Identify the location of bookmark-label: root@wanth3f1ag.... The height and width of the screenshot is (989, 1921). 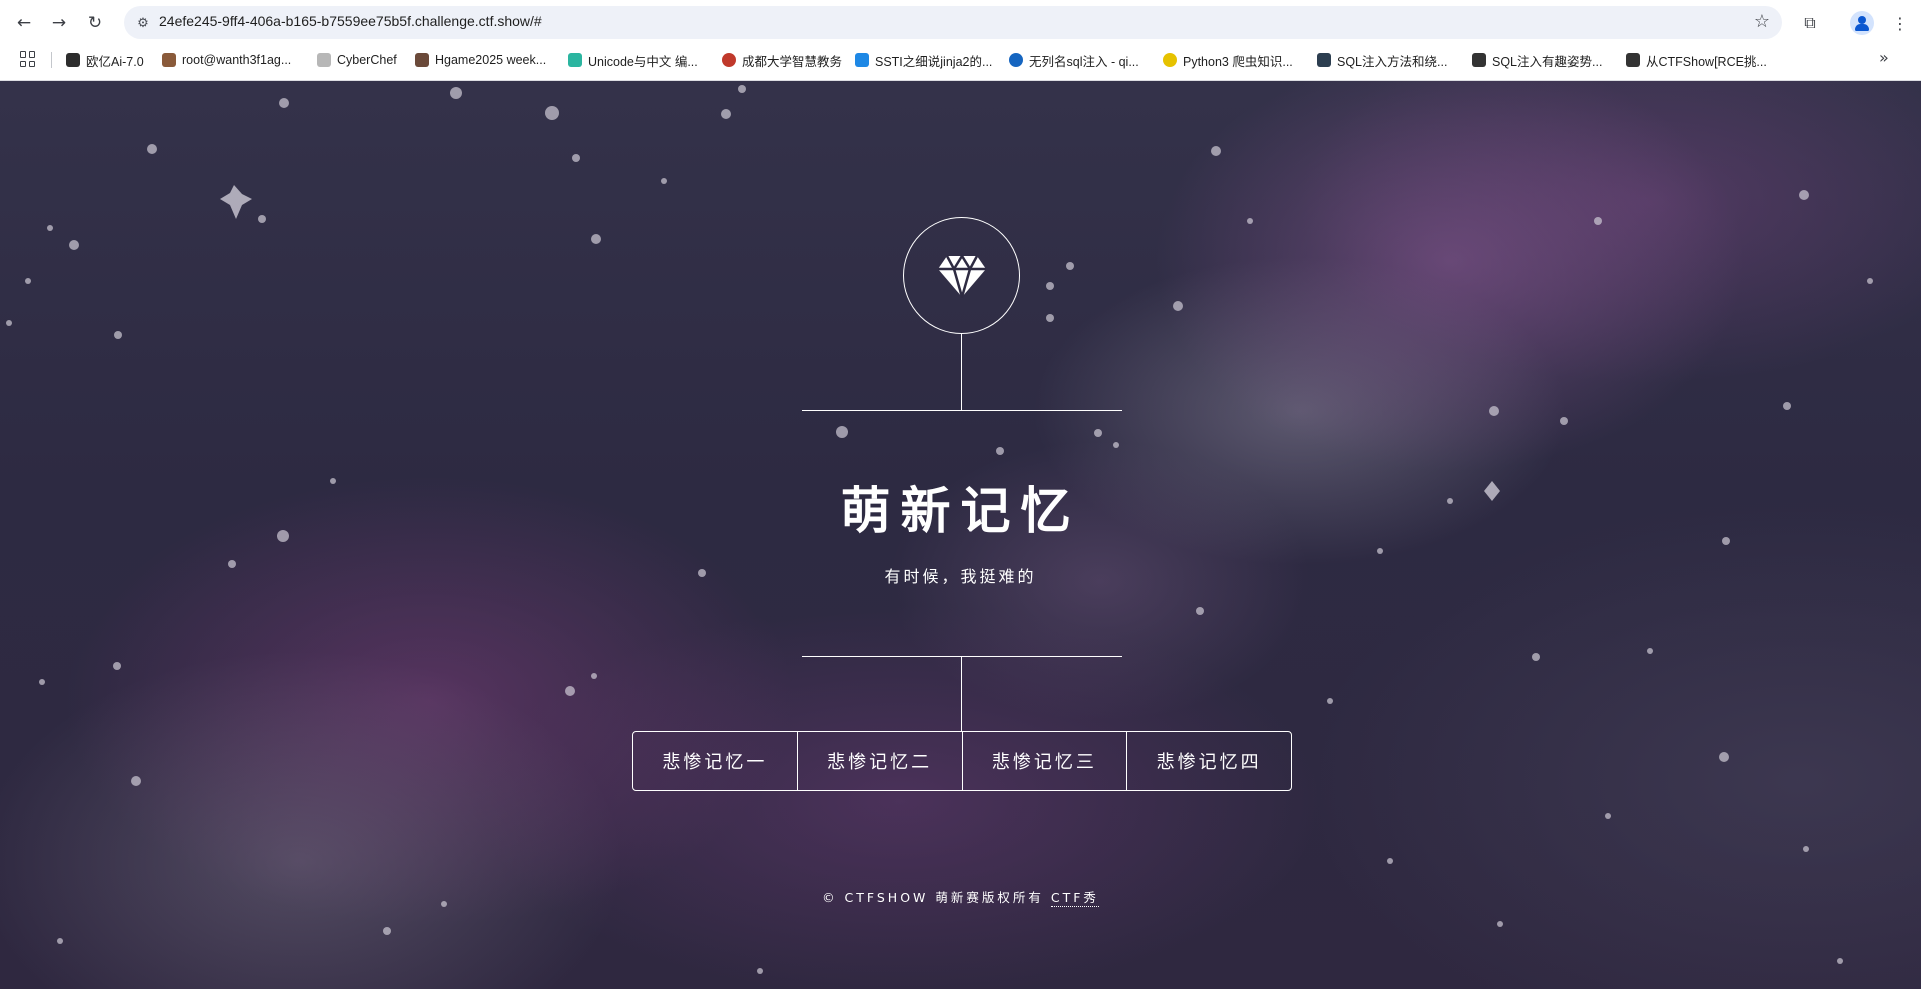
(237, 60).